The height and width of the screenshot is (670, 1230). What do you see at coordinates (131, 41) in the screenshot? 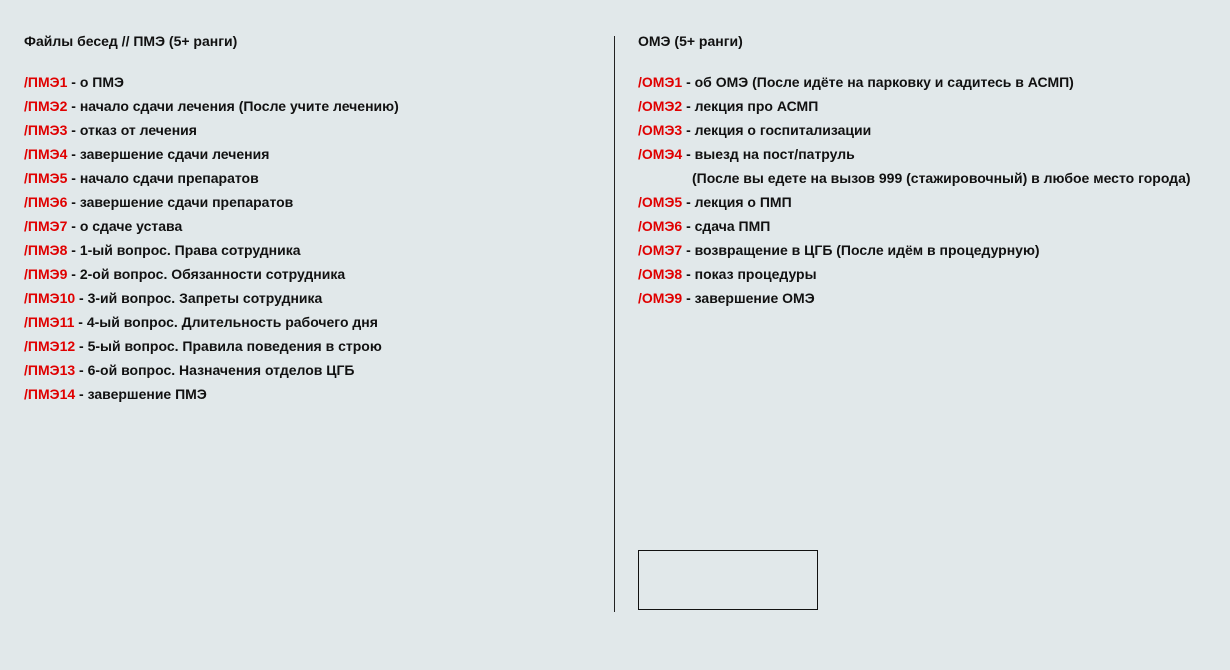
I see `pme-heading: Файлы бесед // ПМЭ (5+ ранги)` at bounding box center [131, 41].